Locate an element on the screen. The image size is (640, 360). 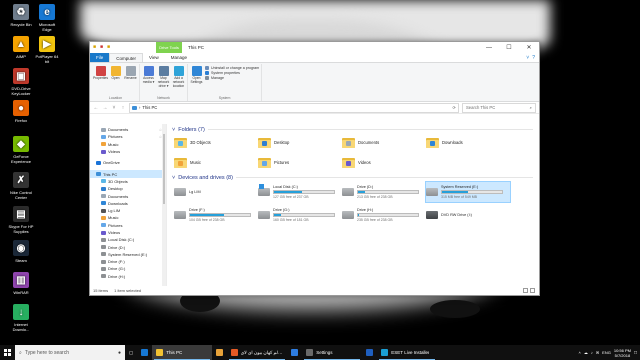
drive-drive-h: Drive (H:) 235 GB free of 238 GB is located at coordinates (384, 215).